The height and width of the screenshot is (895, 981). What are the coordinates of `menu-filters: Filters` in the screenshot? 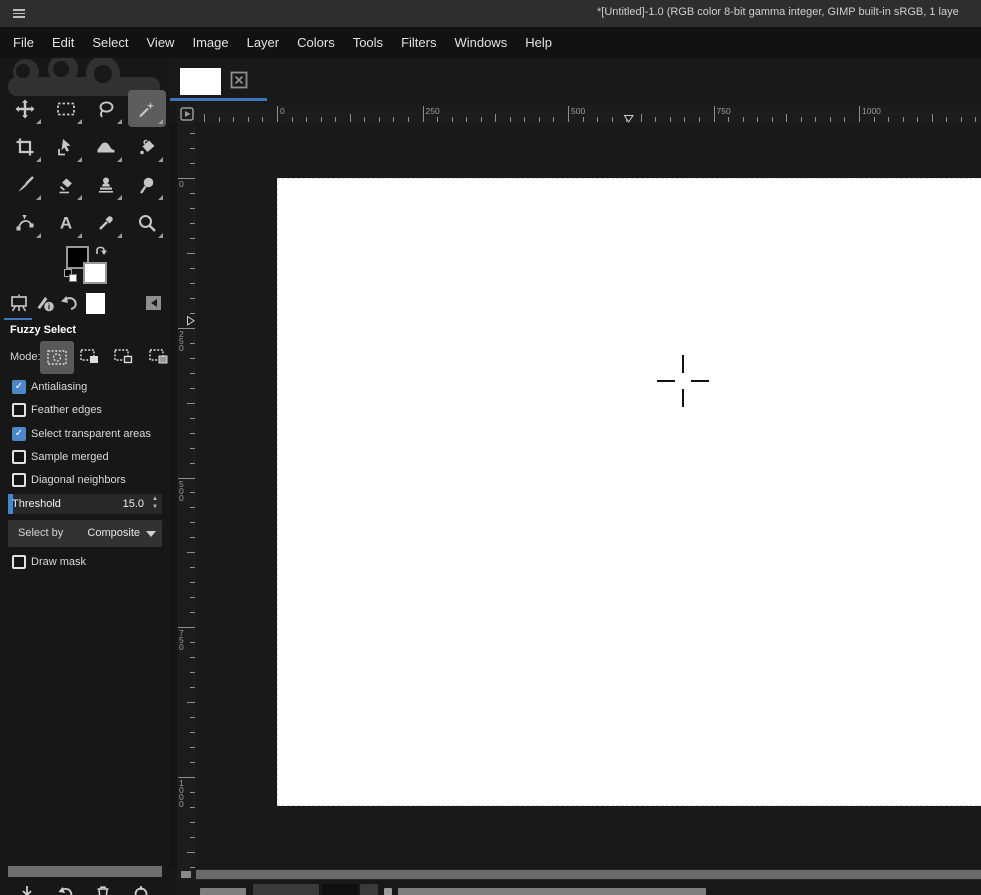 It's located at (418, 42).